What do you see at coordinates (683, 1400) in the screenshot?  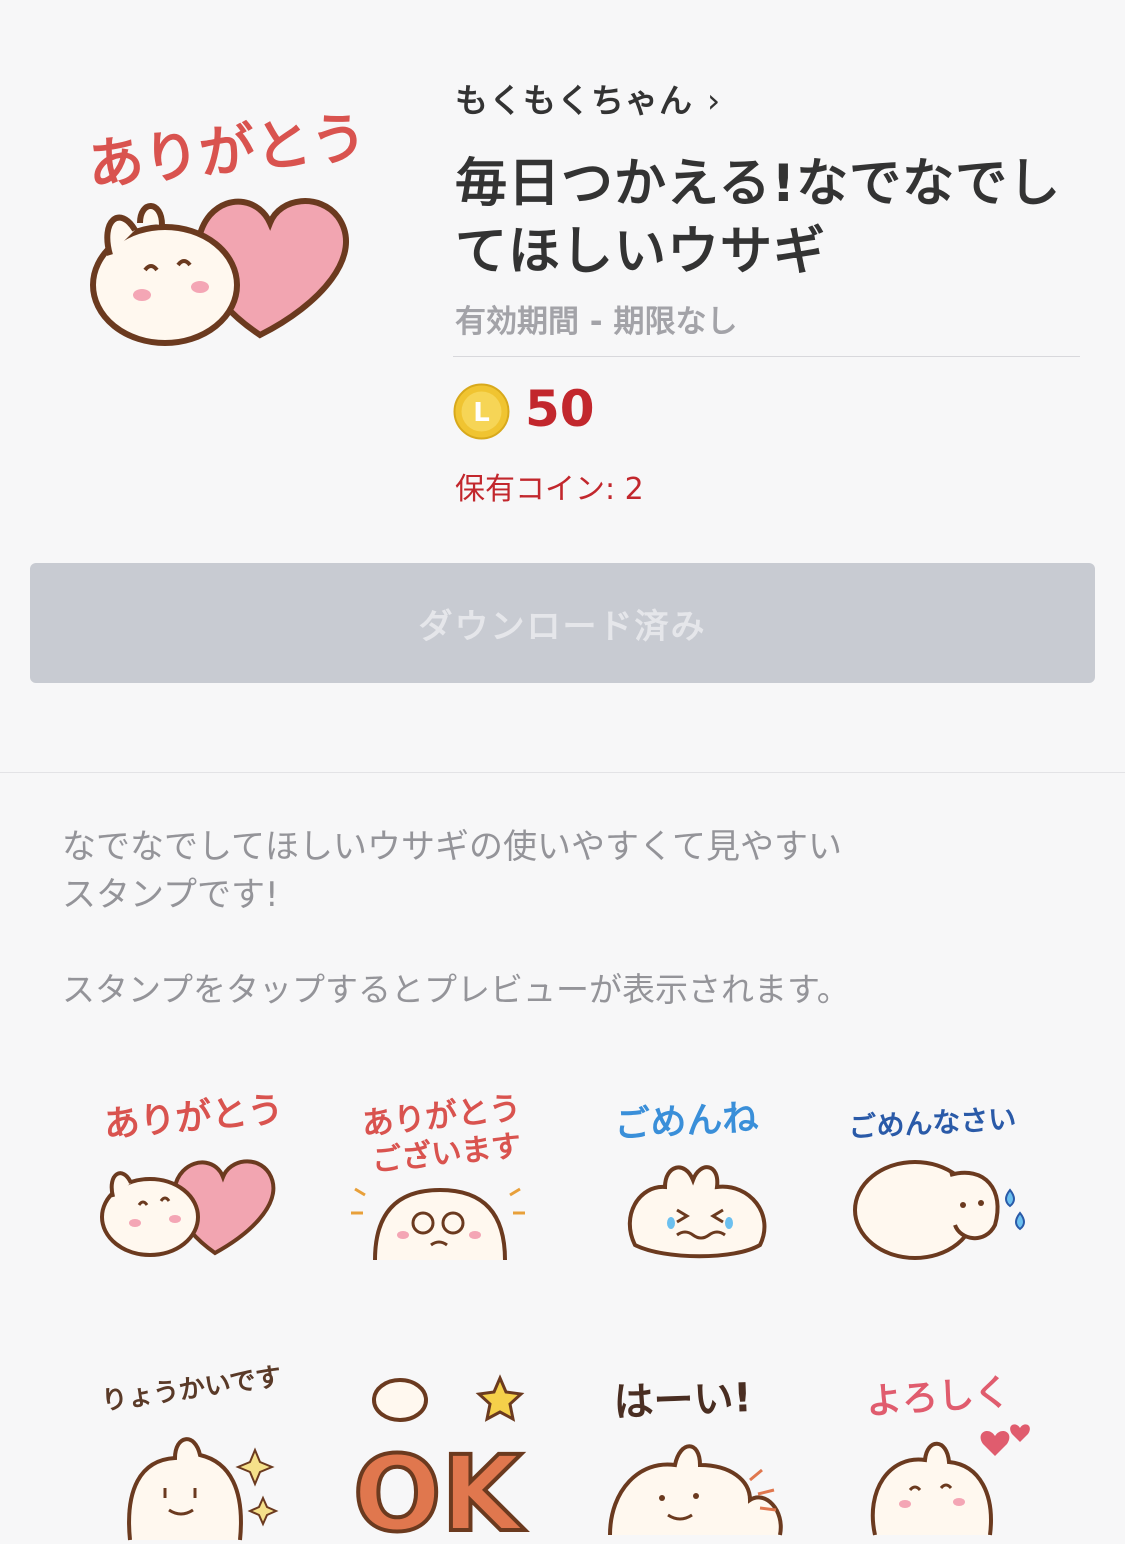 I see `sticker-caption: はーい!` at bounding box center [683, 1400].